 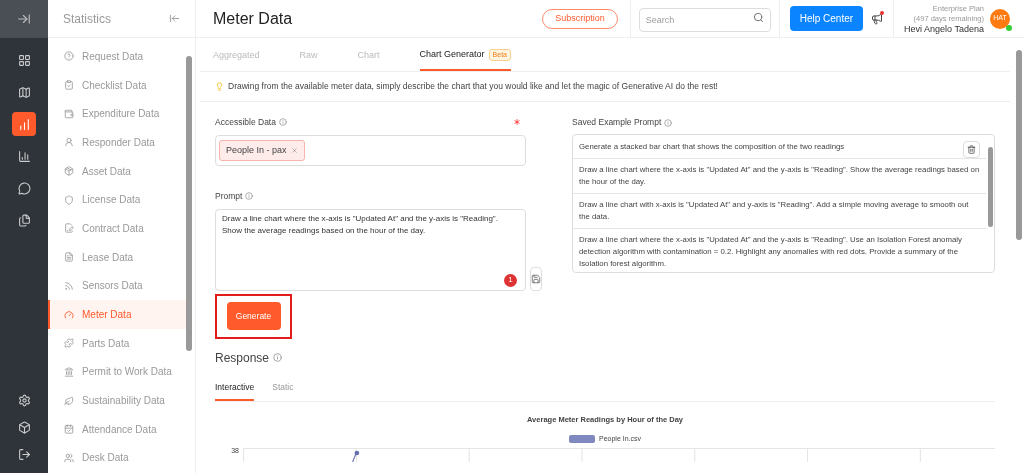 What do you see at coordinates (69, 56) in the screenshot?
I see `question-icon` at bounding box center [69, 56].